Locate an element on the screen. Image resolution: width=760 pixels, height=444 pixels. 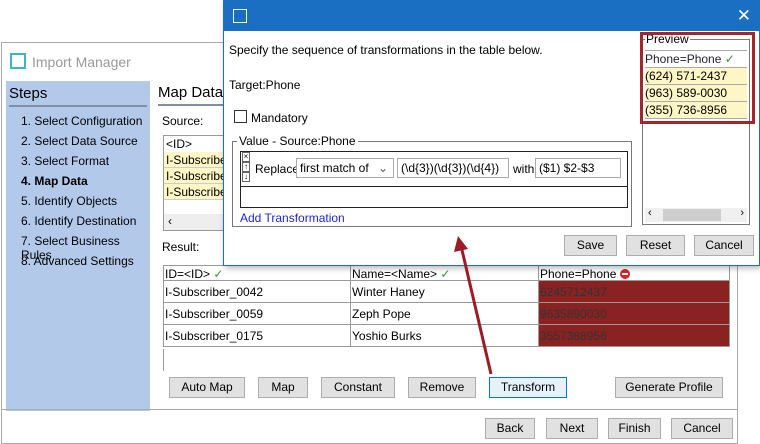
arrow-head-icon is located at coordinates (461, 244).